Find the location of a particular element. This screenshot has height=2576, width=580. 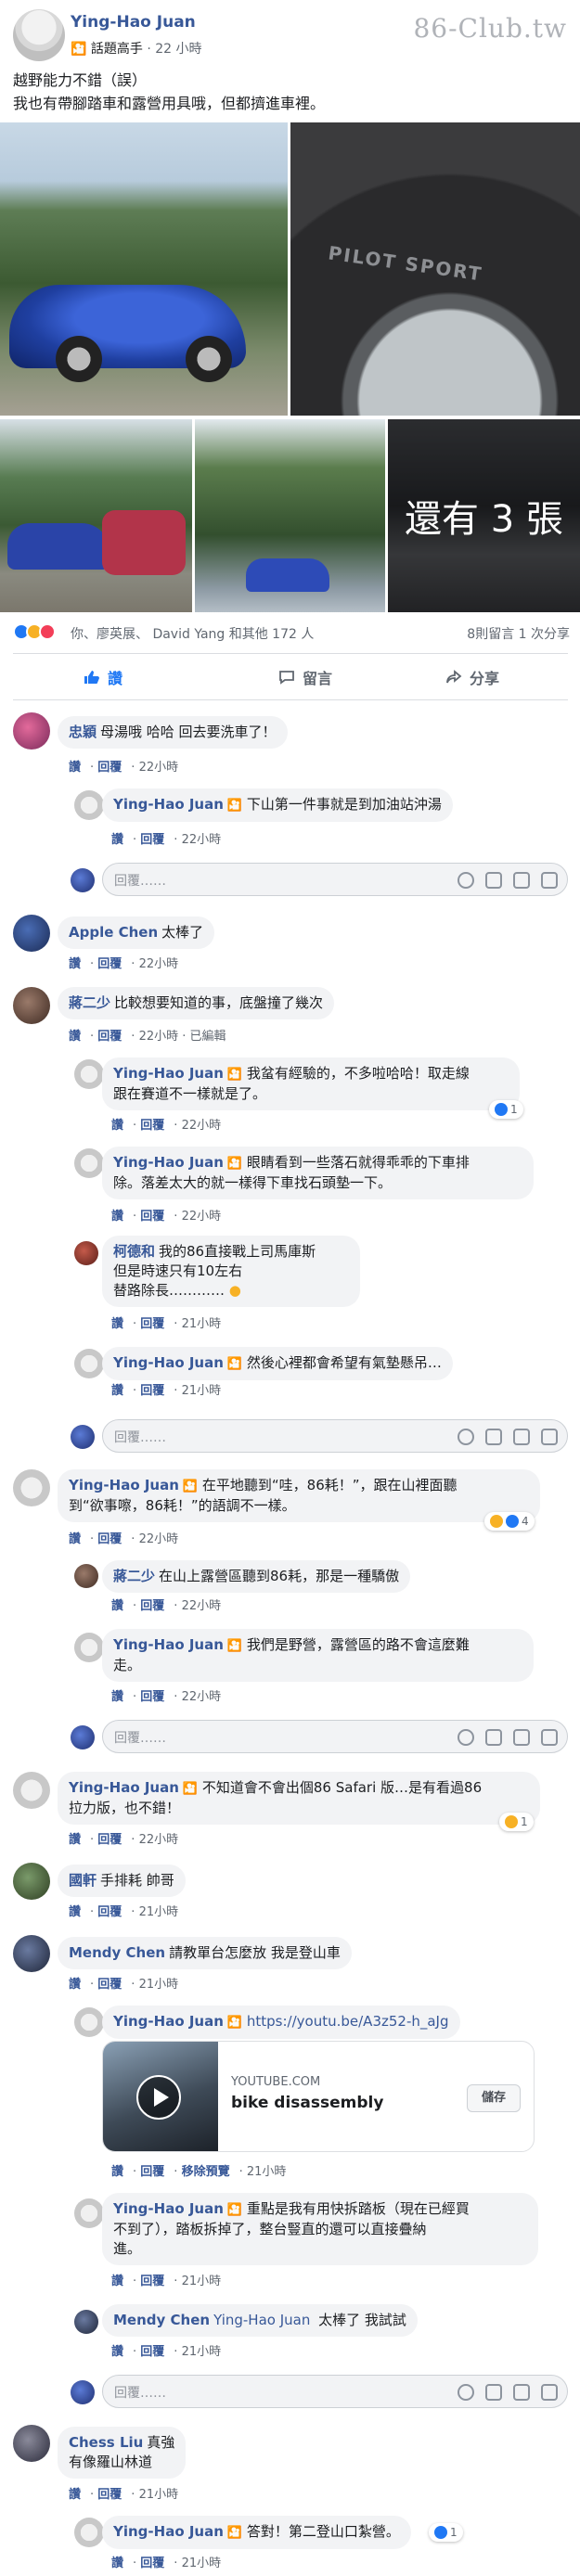

comment-bubble: 國軒 手排耗 帥哥 is located at coordinates (122, 1881).